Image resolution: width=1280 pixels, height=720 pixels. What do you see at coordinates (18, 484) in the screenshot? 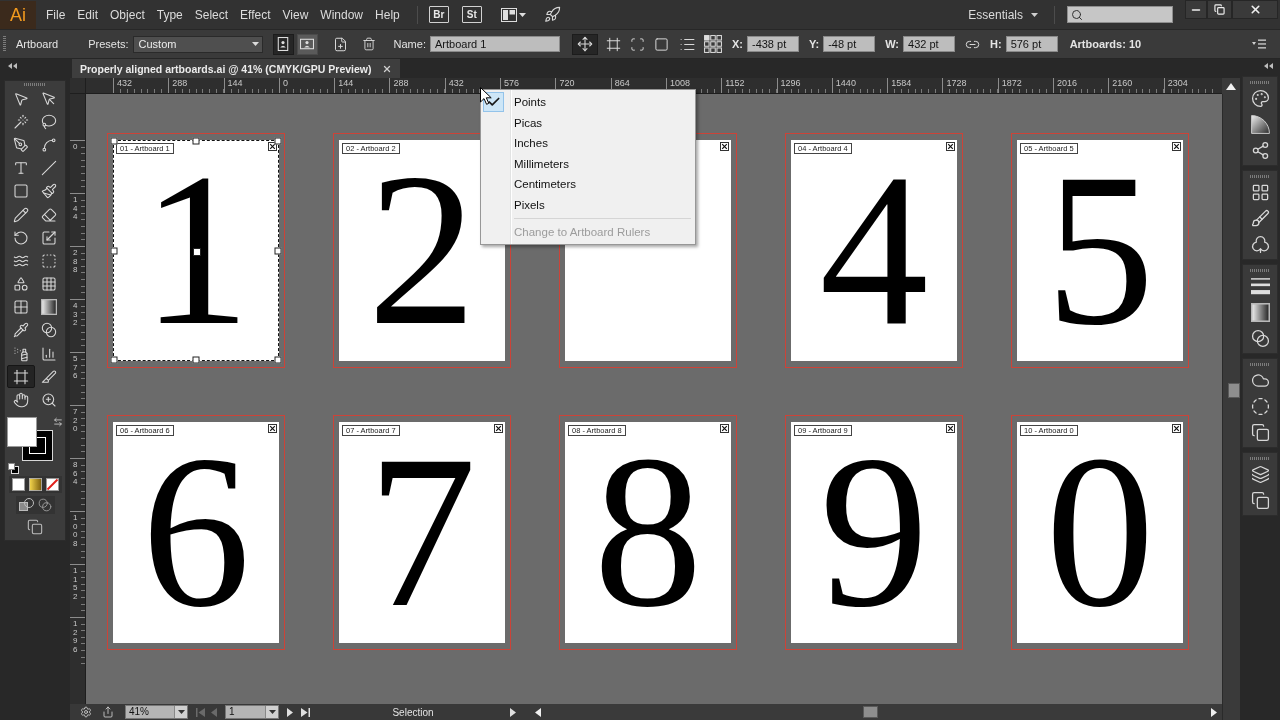
I see `plain-square-icon` at bounding box center [18, 484].